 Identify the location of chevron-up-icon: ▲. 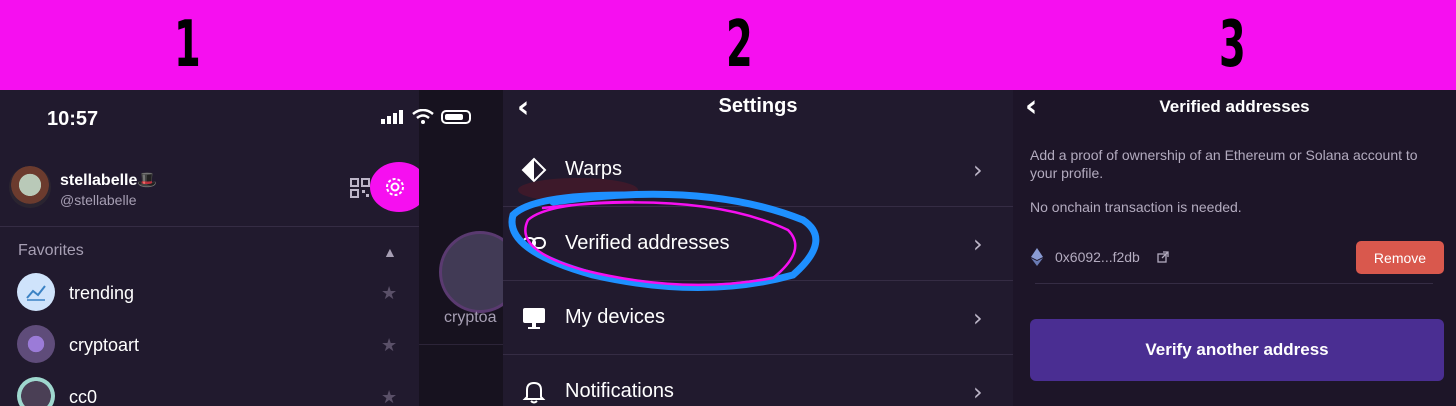
(390, 252).